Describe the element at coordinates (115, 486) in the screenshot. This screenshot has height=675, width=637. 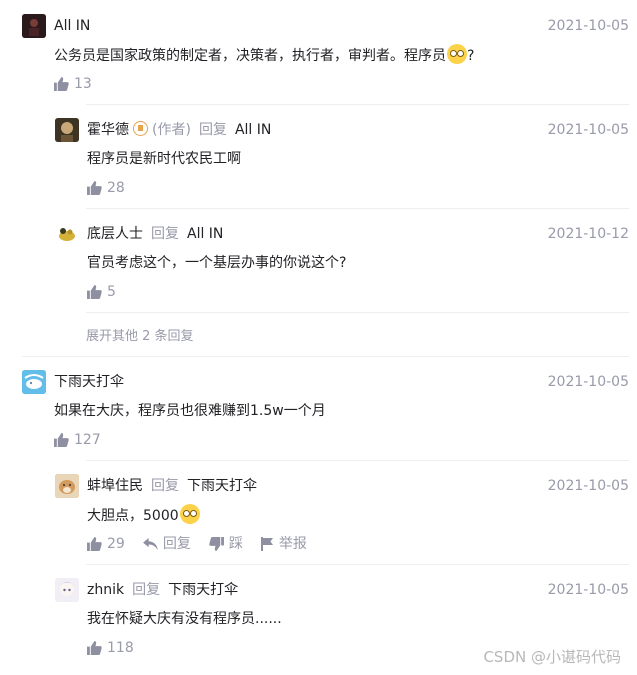
I see `reply-username: 蚌埠住民` at that location.